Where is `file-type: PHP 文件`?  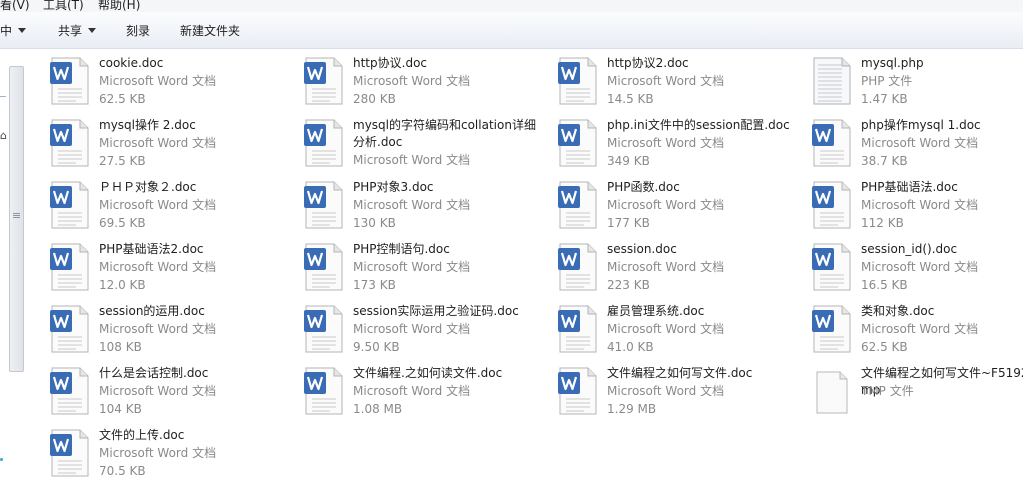
file-type: PHP 文件 is located at coordinates (887, 81).